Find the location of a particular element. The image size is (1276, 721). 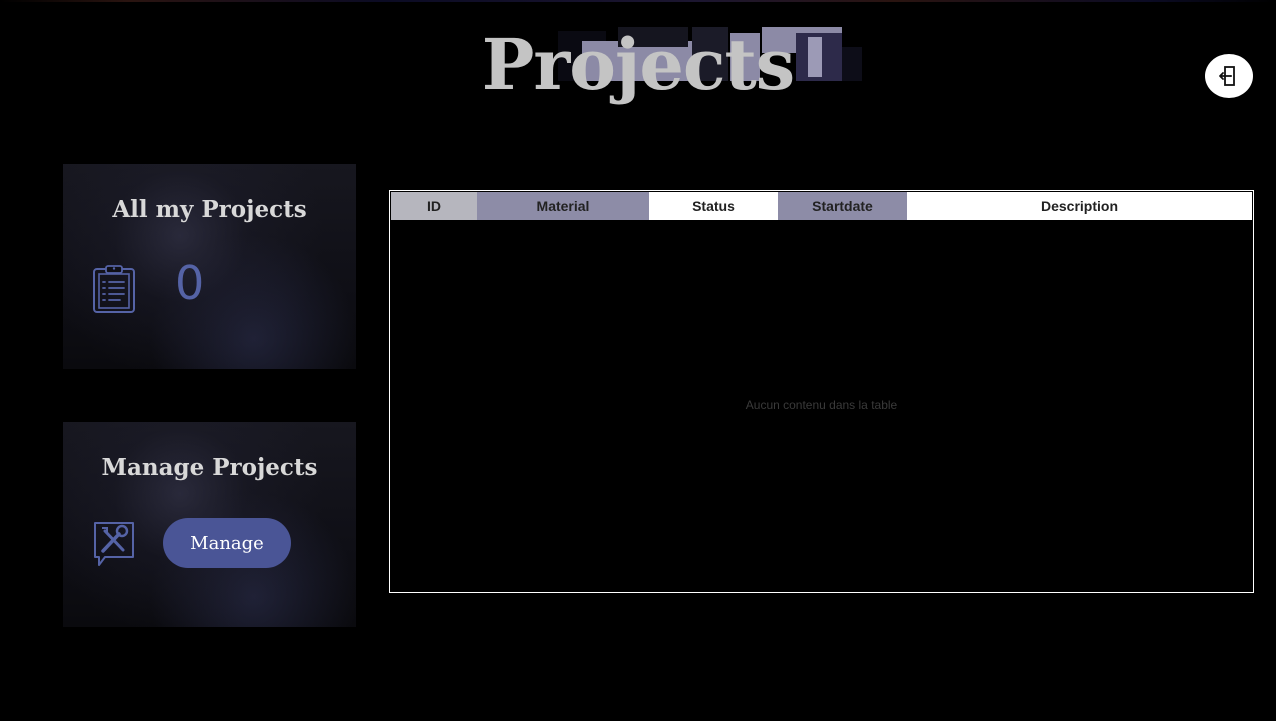

logout-button is located at coordinates (1229, 76).